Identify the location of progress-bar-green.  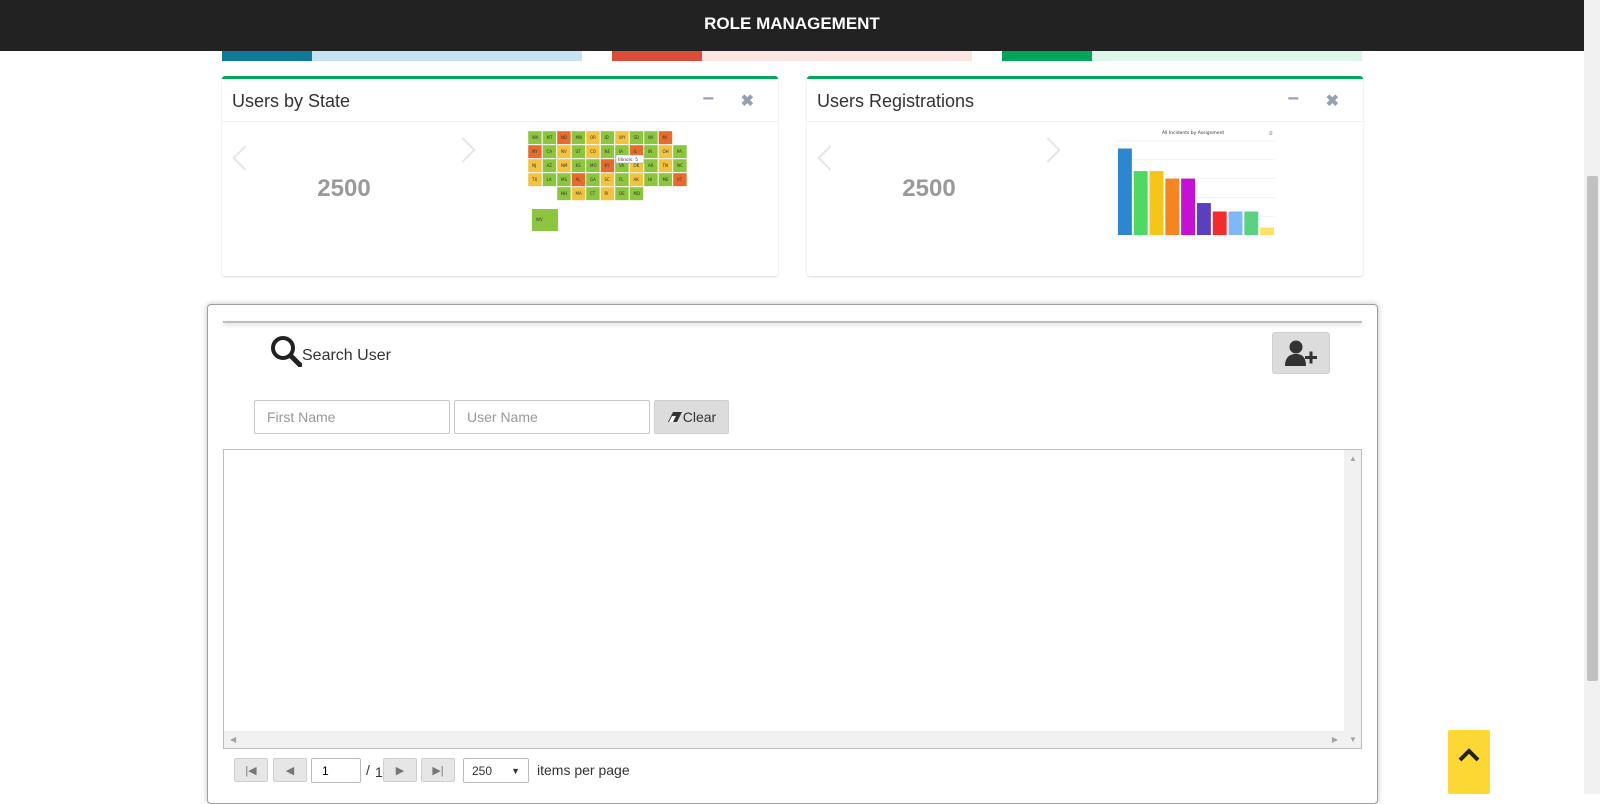
(1182, 56).